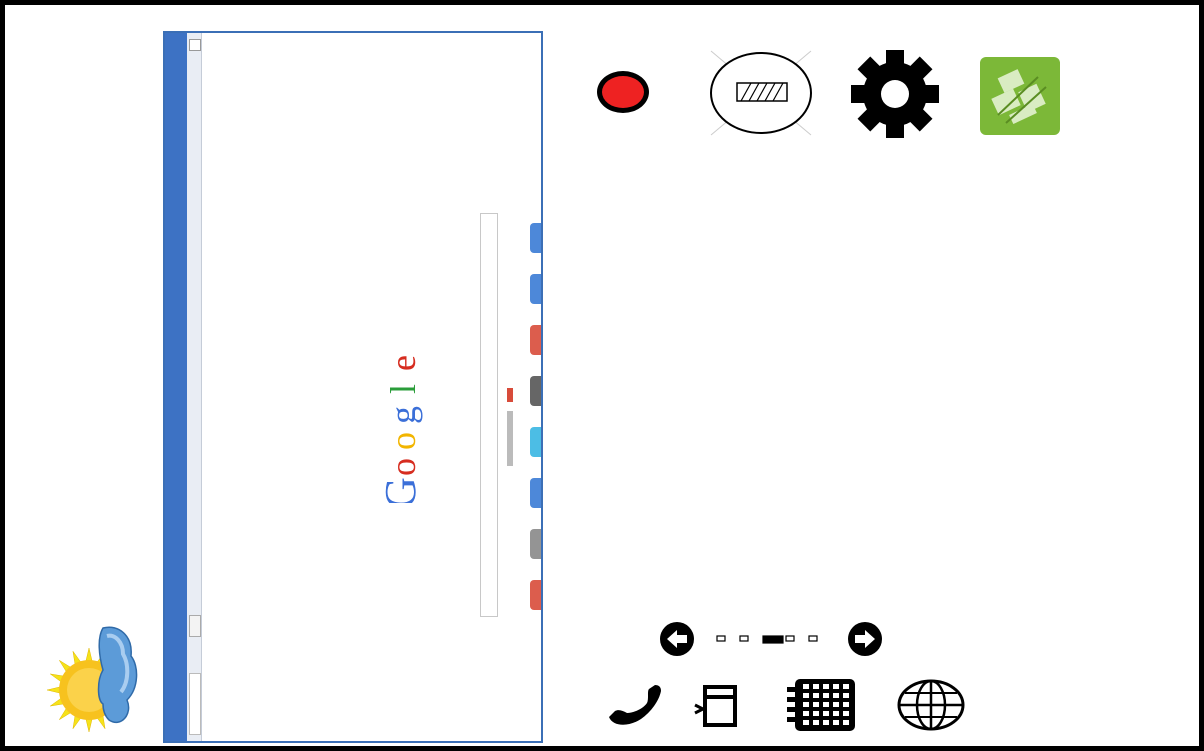 This screenshot has width=1204, height=751. Describe the element at coordinates (510, 438) in the screenshot. I see `search-link-gray` at that location.